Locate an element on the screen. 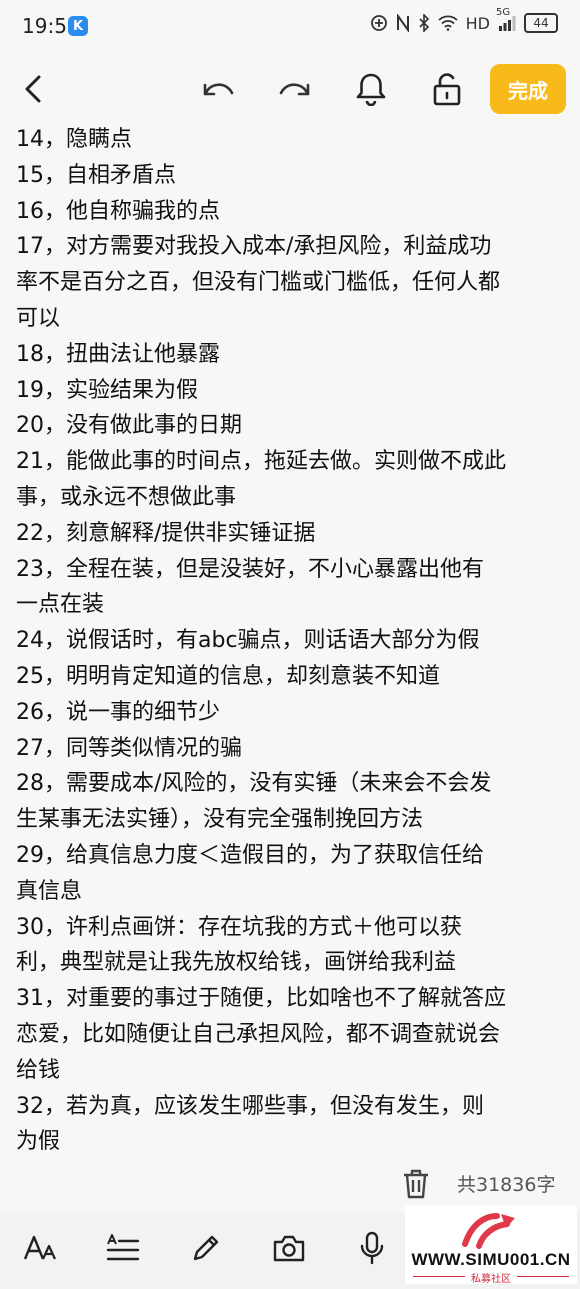 This screenshot has width=580, height=1289. status-icons: HD 5G 44 is located at coordinates (464, 20).